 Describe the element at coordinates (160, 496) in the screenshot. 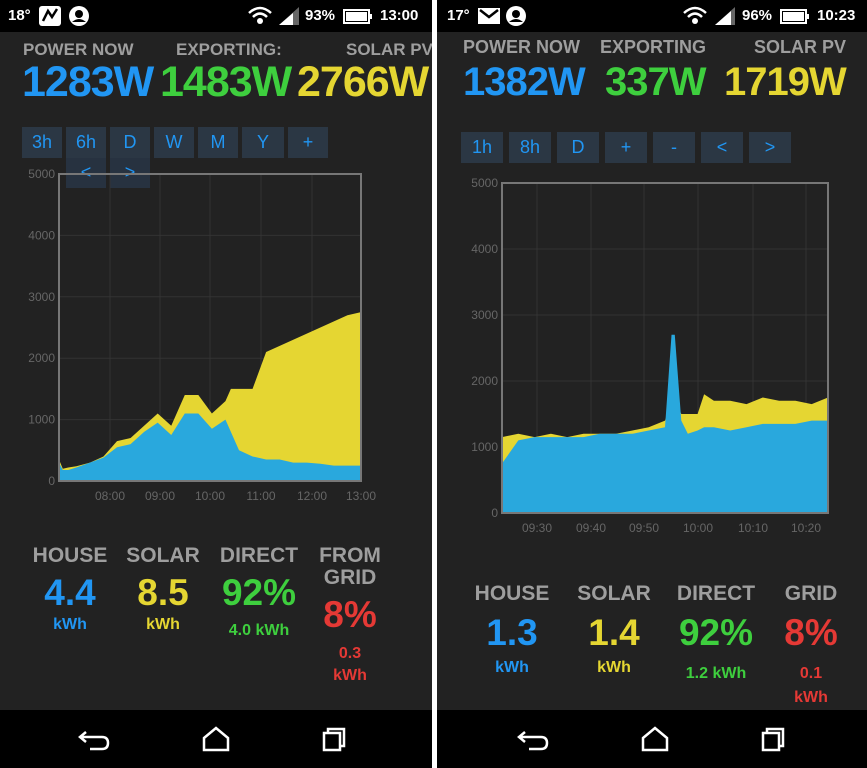

I see `x-tick-label: 09:00` at that location.